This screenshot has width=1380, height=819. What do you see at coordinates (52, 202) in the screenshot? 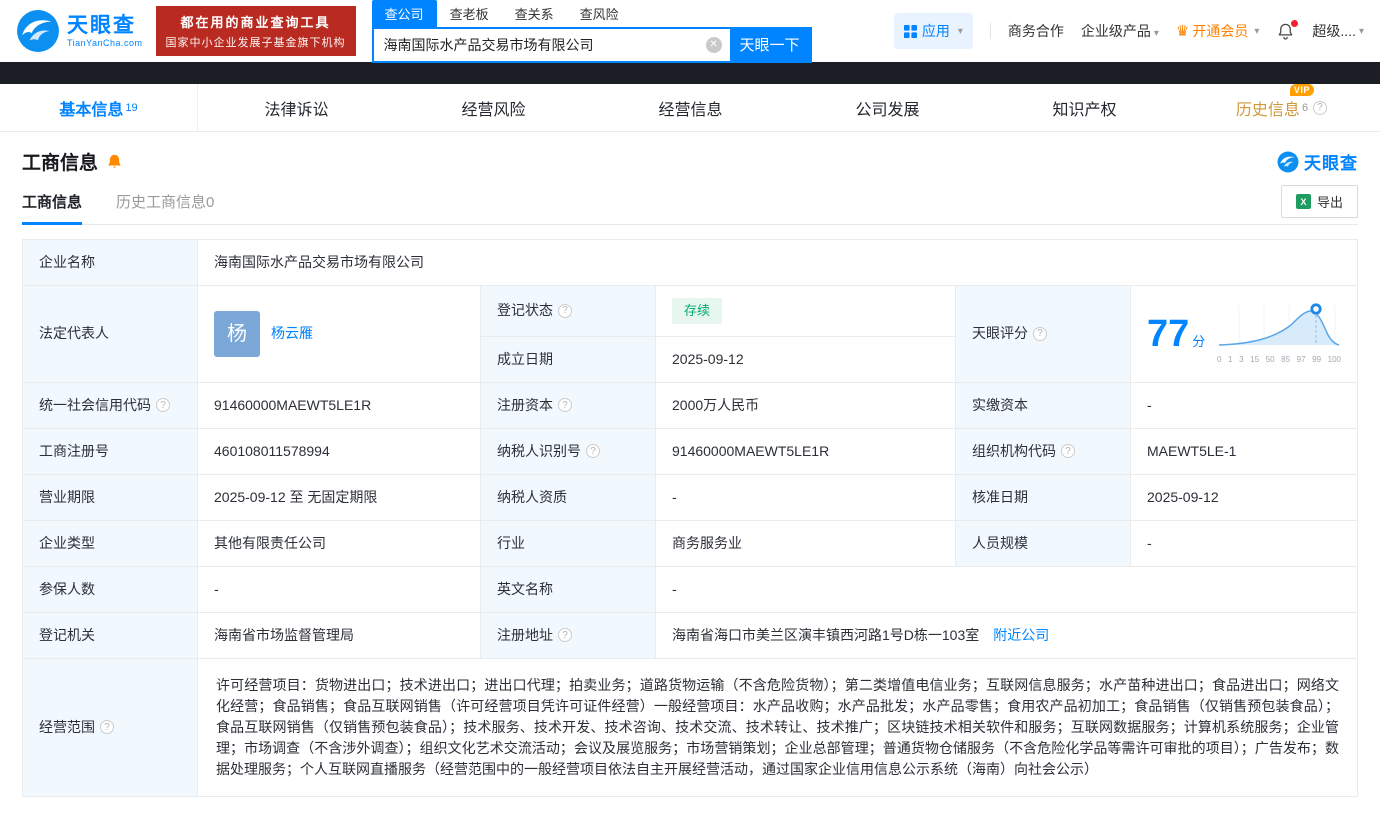
I see `subtab-business-info: 工商信息` at bounding box center [52, 202].